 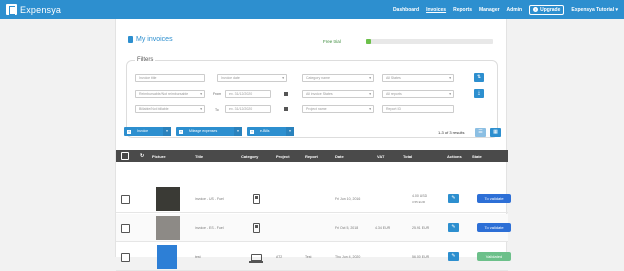 I want to click on col-total: Total, so click(x=407, y=156).